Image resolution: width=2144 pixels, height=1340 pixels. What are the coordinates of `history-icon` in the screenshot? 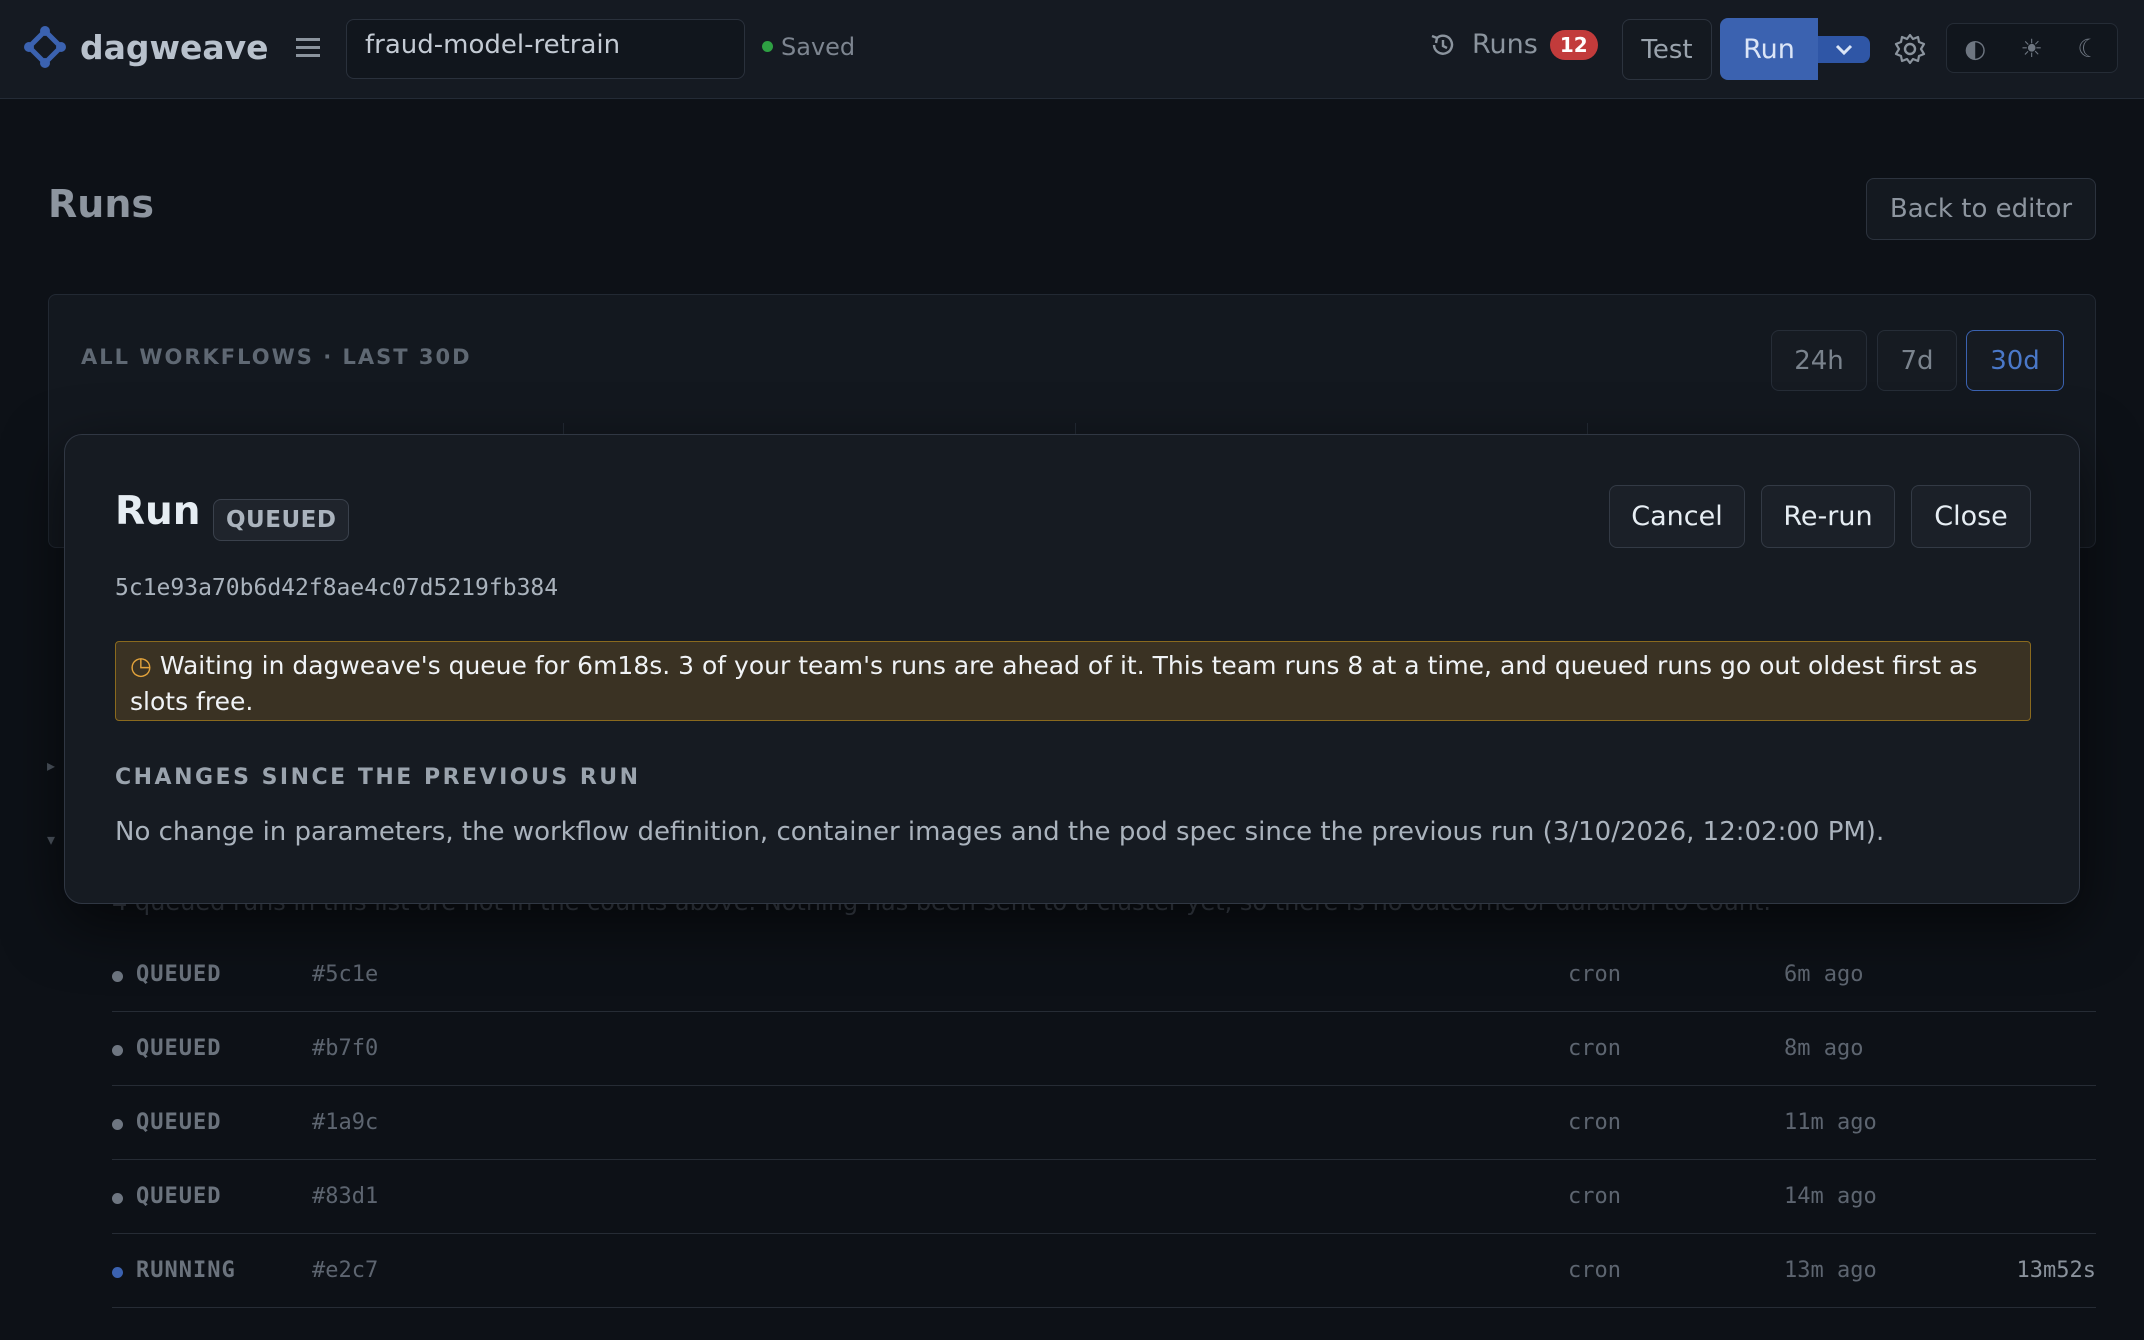 It's located at (1442, 44).